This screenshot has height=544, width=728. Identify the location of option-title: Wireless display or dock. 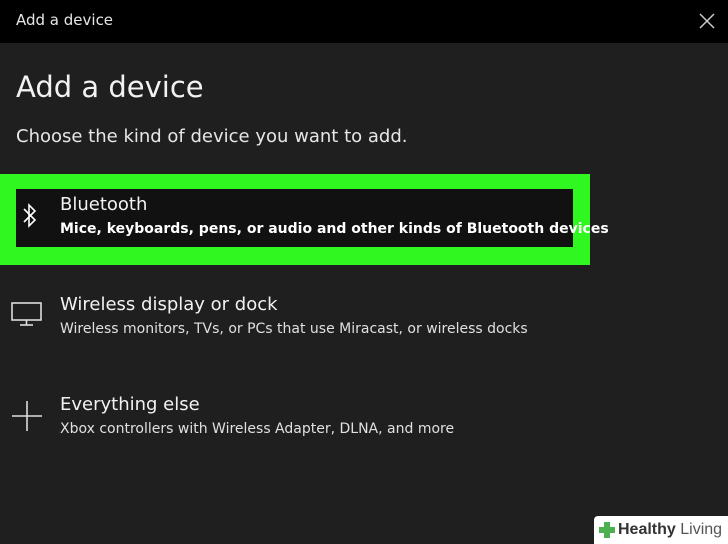
(169, 304).